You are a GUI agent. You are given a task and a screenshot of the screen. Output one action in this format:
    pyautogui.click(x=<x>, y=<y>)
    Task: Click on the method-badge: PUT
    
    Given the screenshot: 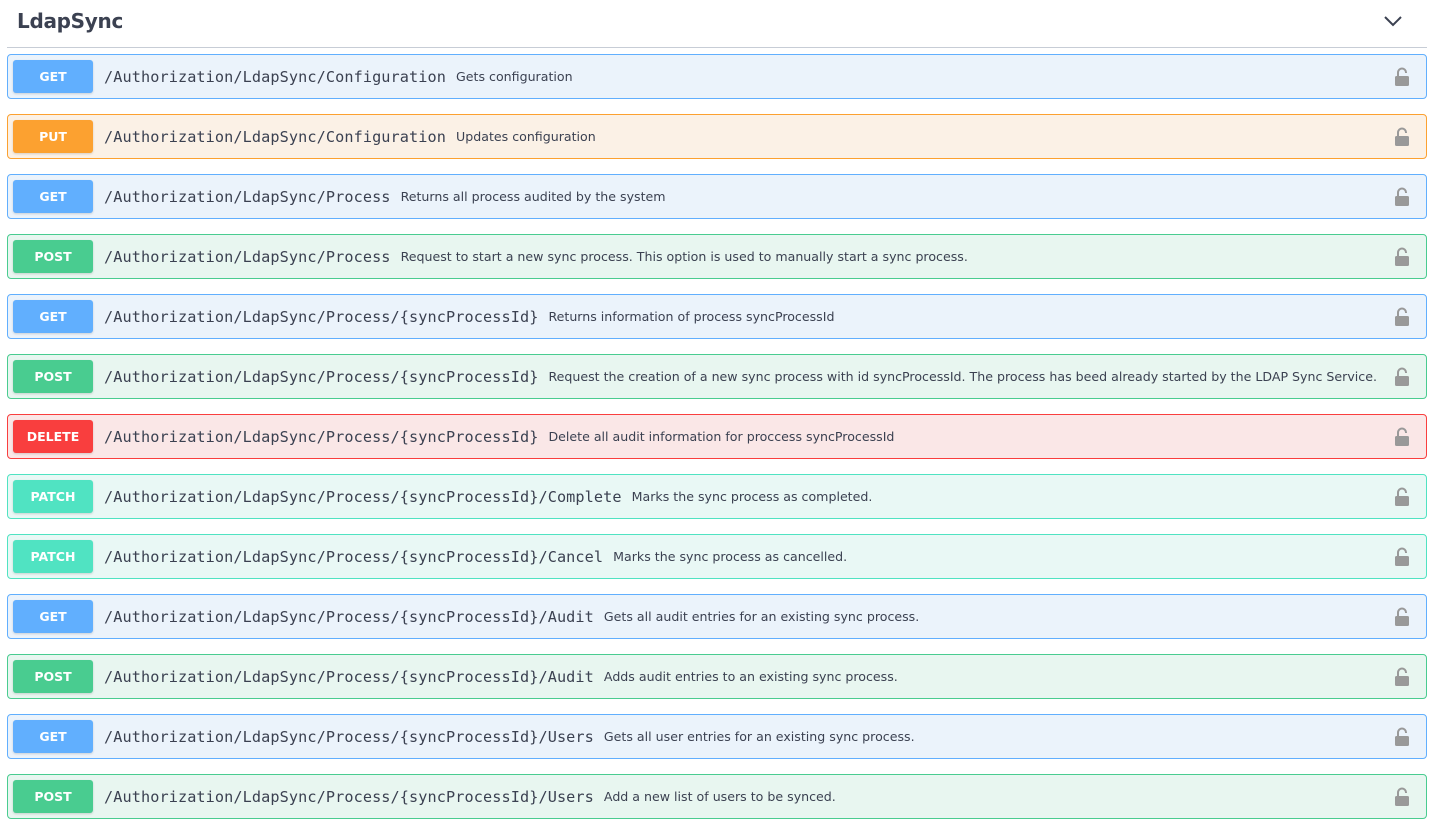 What is the action you would take?
    pyautogui.click(x=53, y=136)
    